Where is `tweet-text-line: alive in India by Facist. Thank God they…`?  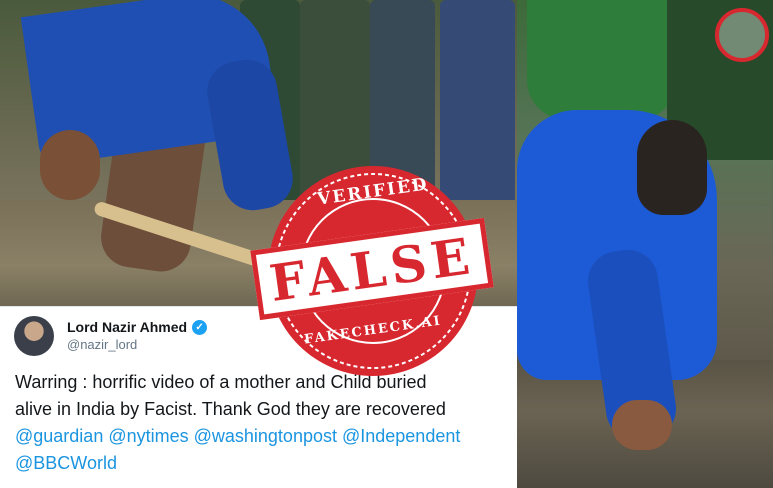
tweet-text-line: alive in India by Facist. Thank God they… is located at coordinates (230, 409).